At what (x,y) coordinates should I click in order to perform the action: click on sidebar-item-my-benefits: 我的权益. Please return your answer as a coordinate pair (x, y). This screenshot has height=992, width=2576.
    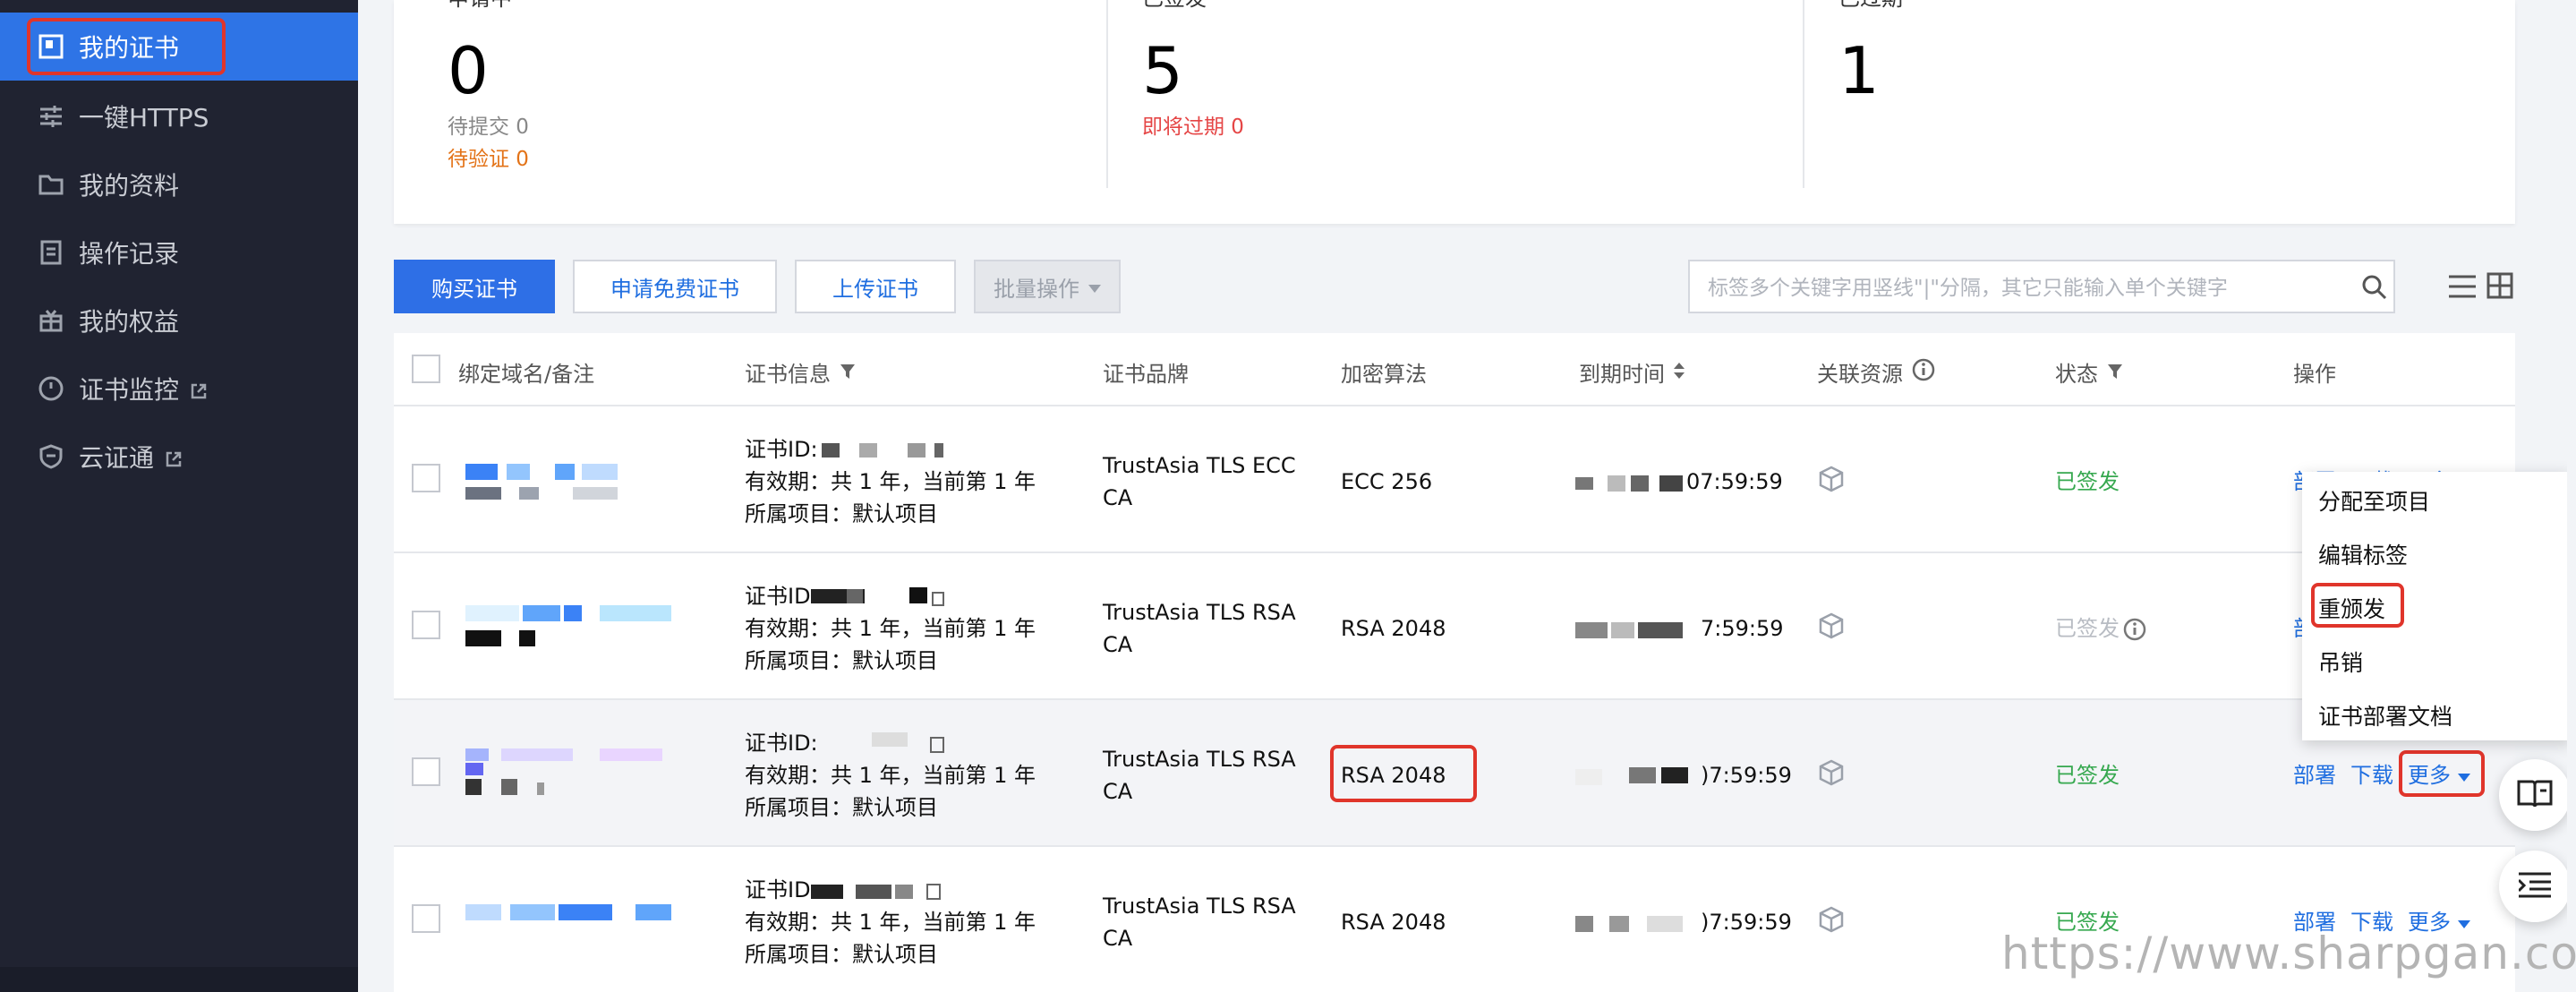
    Looking at the image, I should click on (179, 320).